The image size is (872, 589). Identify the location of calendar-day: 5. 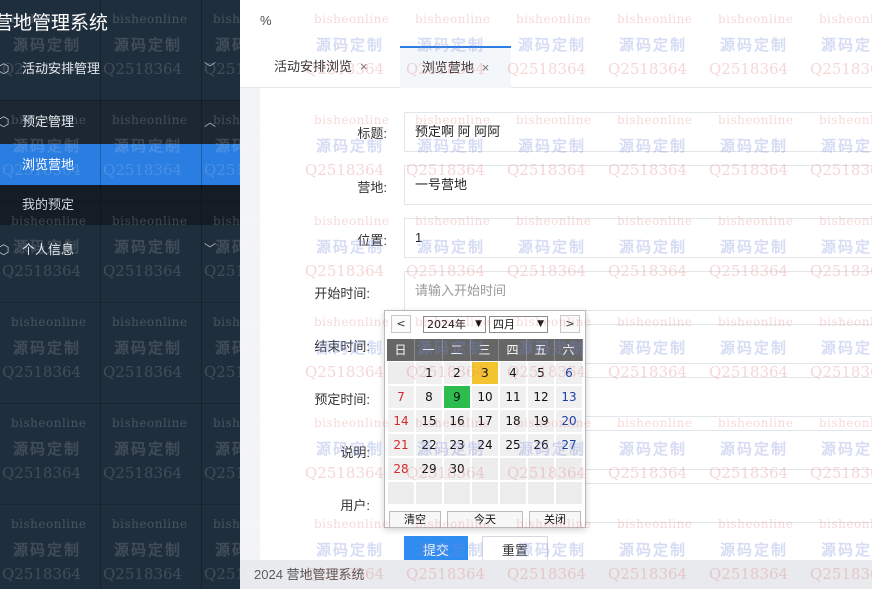
(541, 373).